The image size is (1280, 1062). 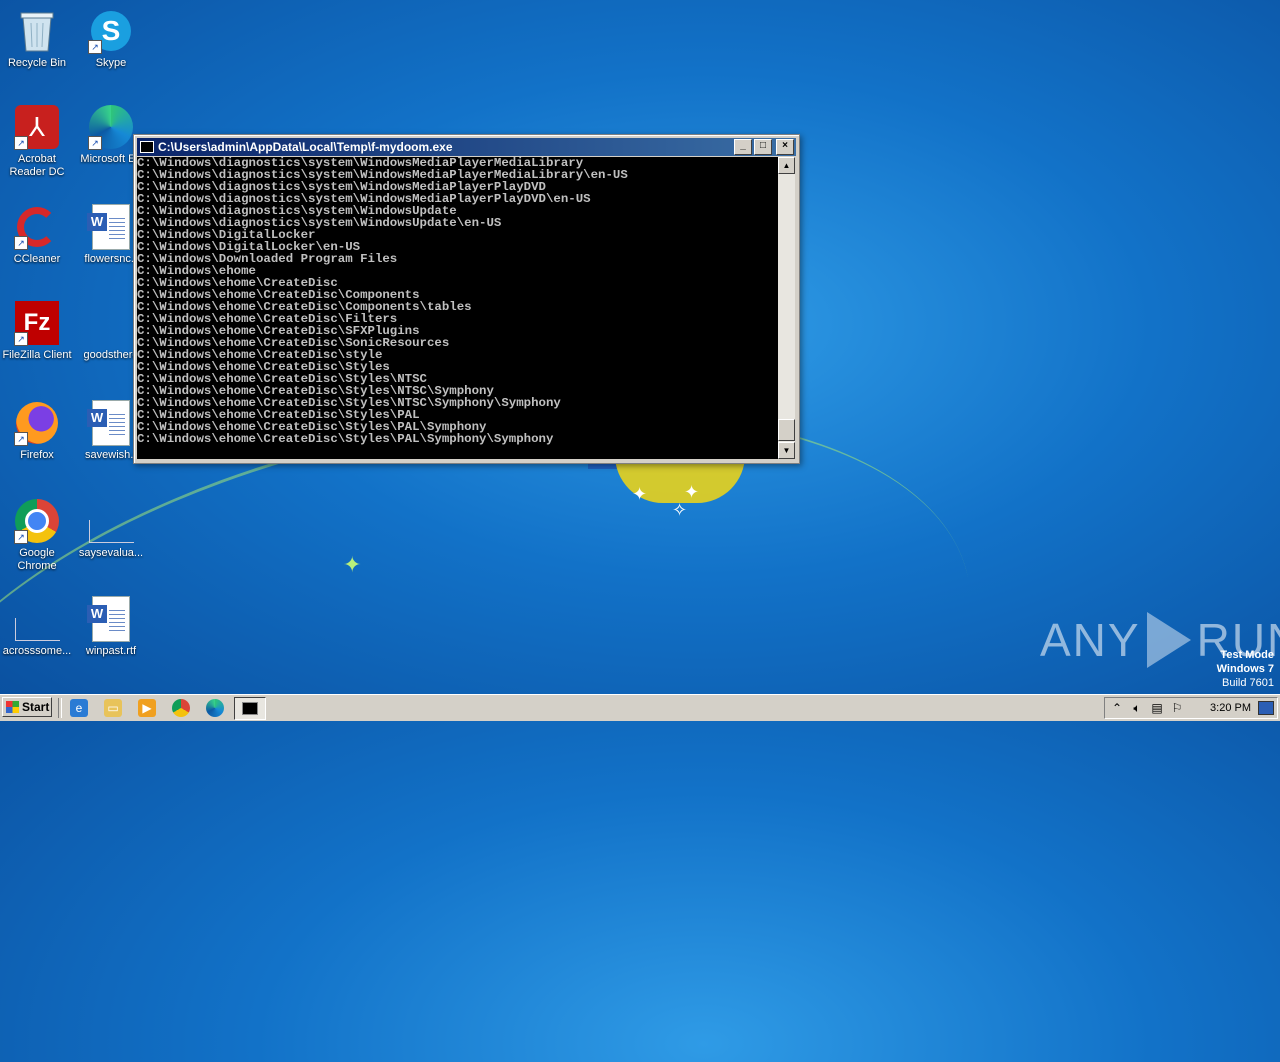 I want to click on desktop-icon-label: CCleaner, so click(x=37, y=259).